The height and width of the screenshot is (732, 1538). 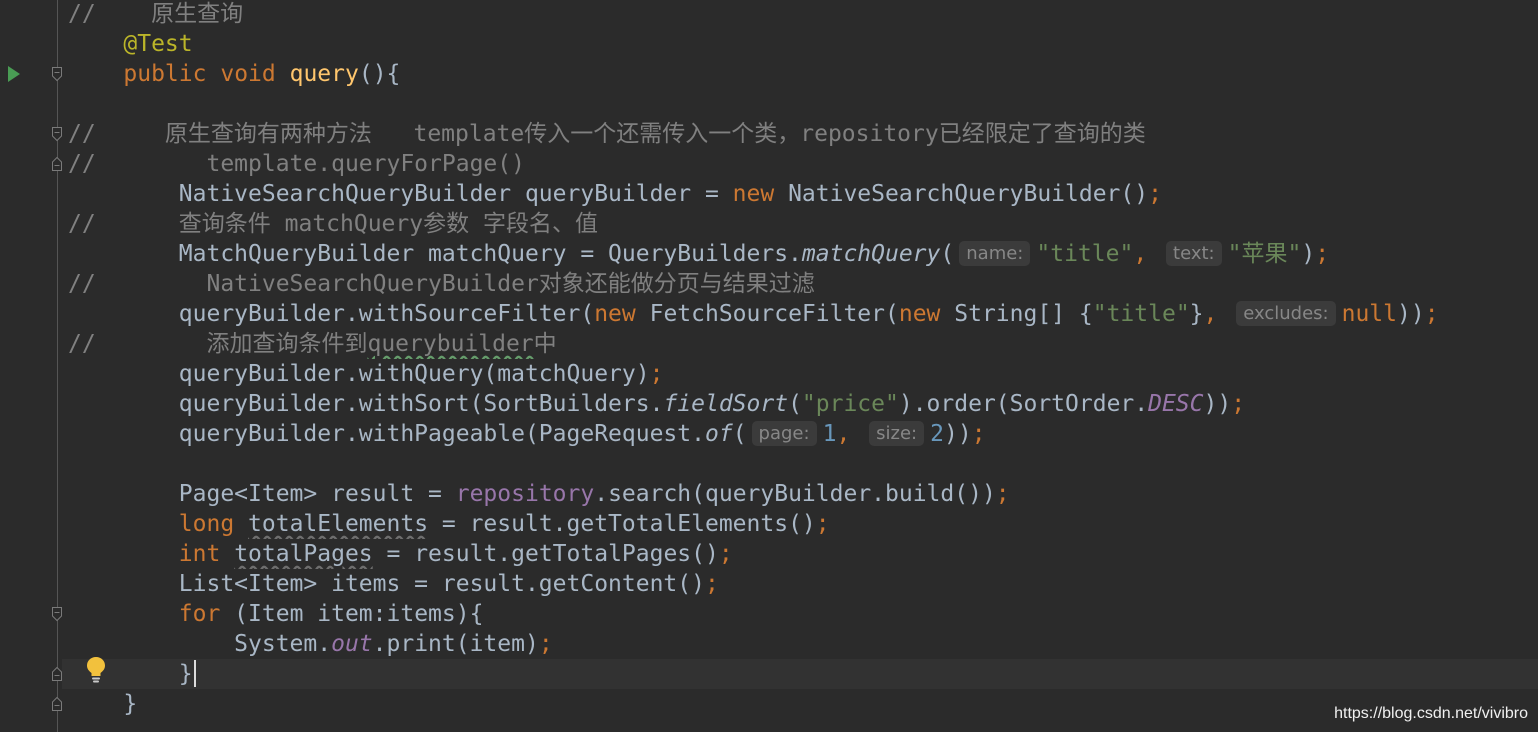 I want to click on code-token: (Item item:items){, so click(x=352, y=614).